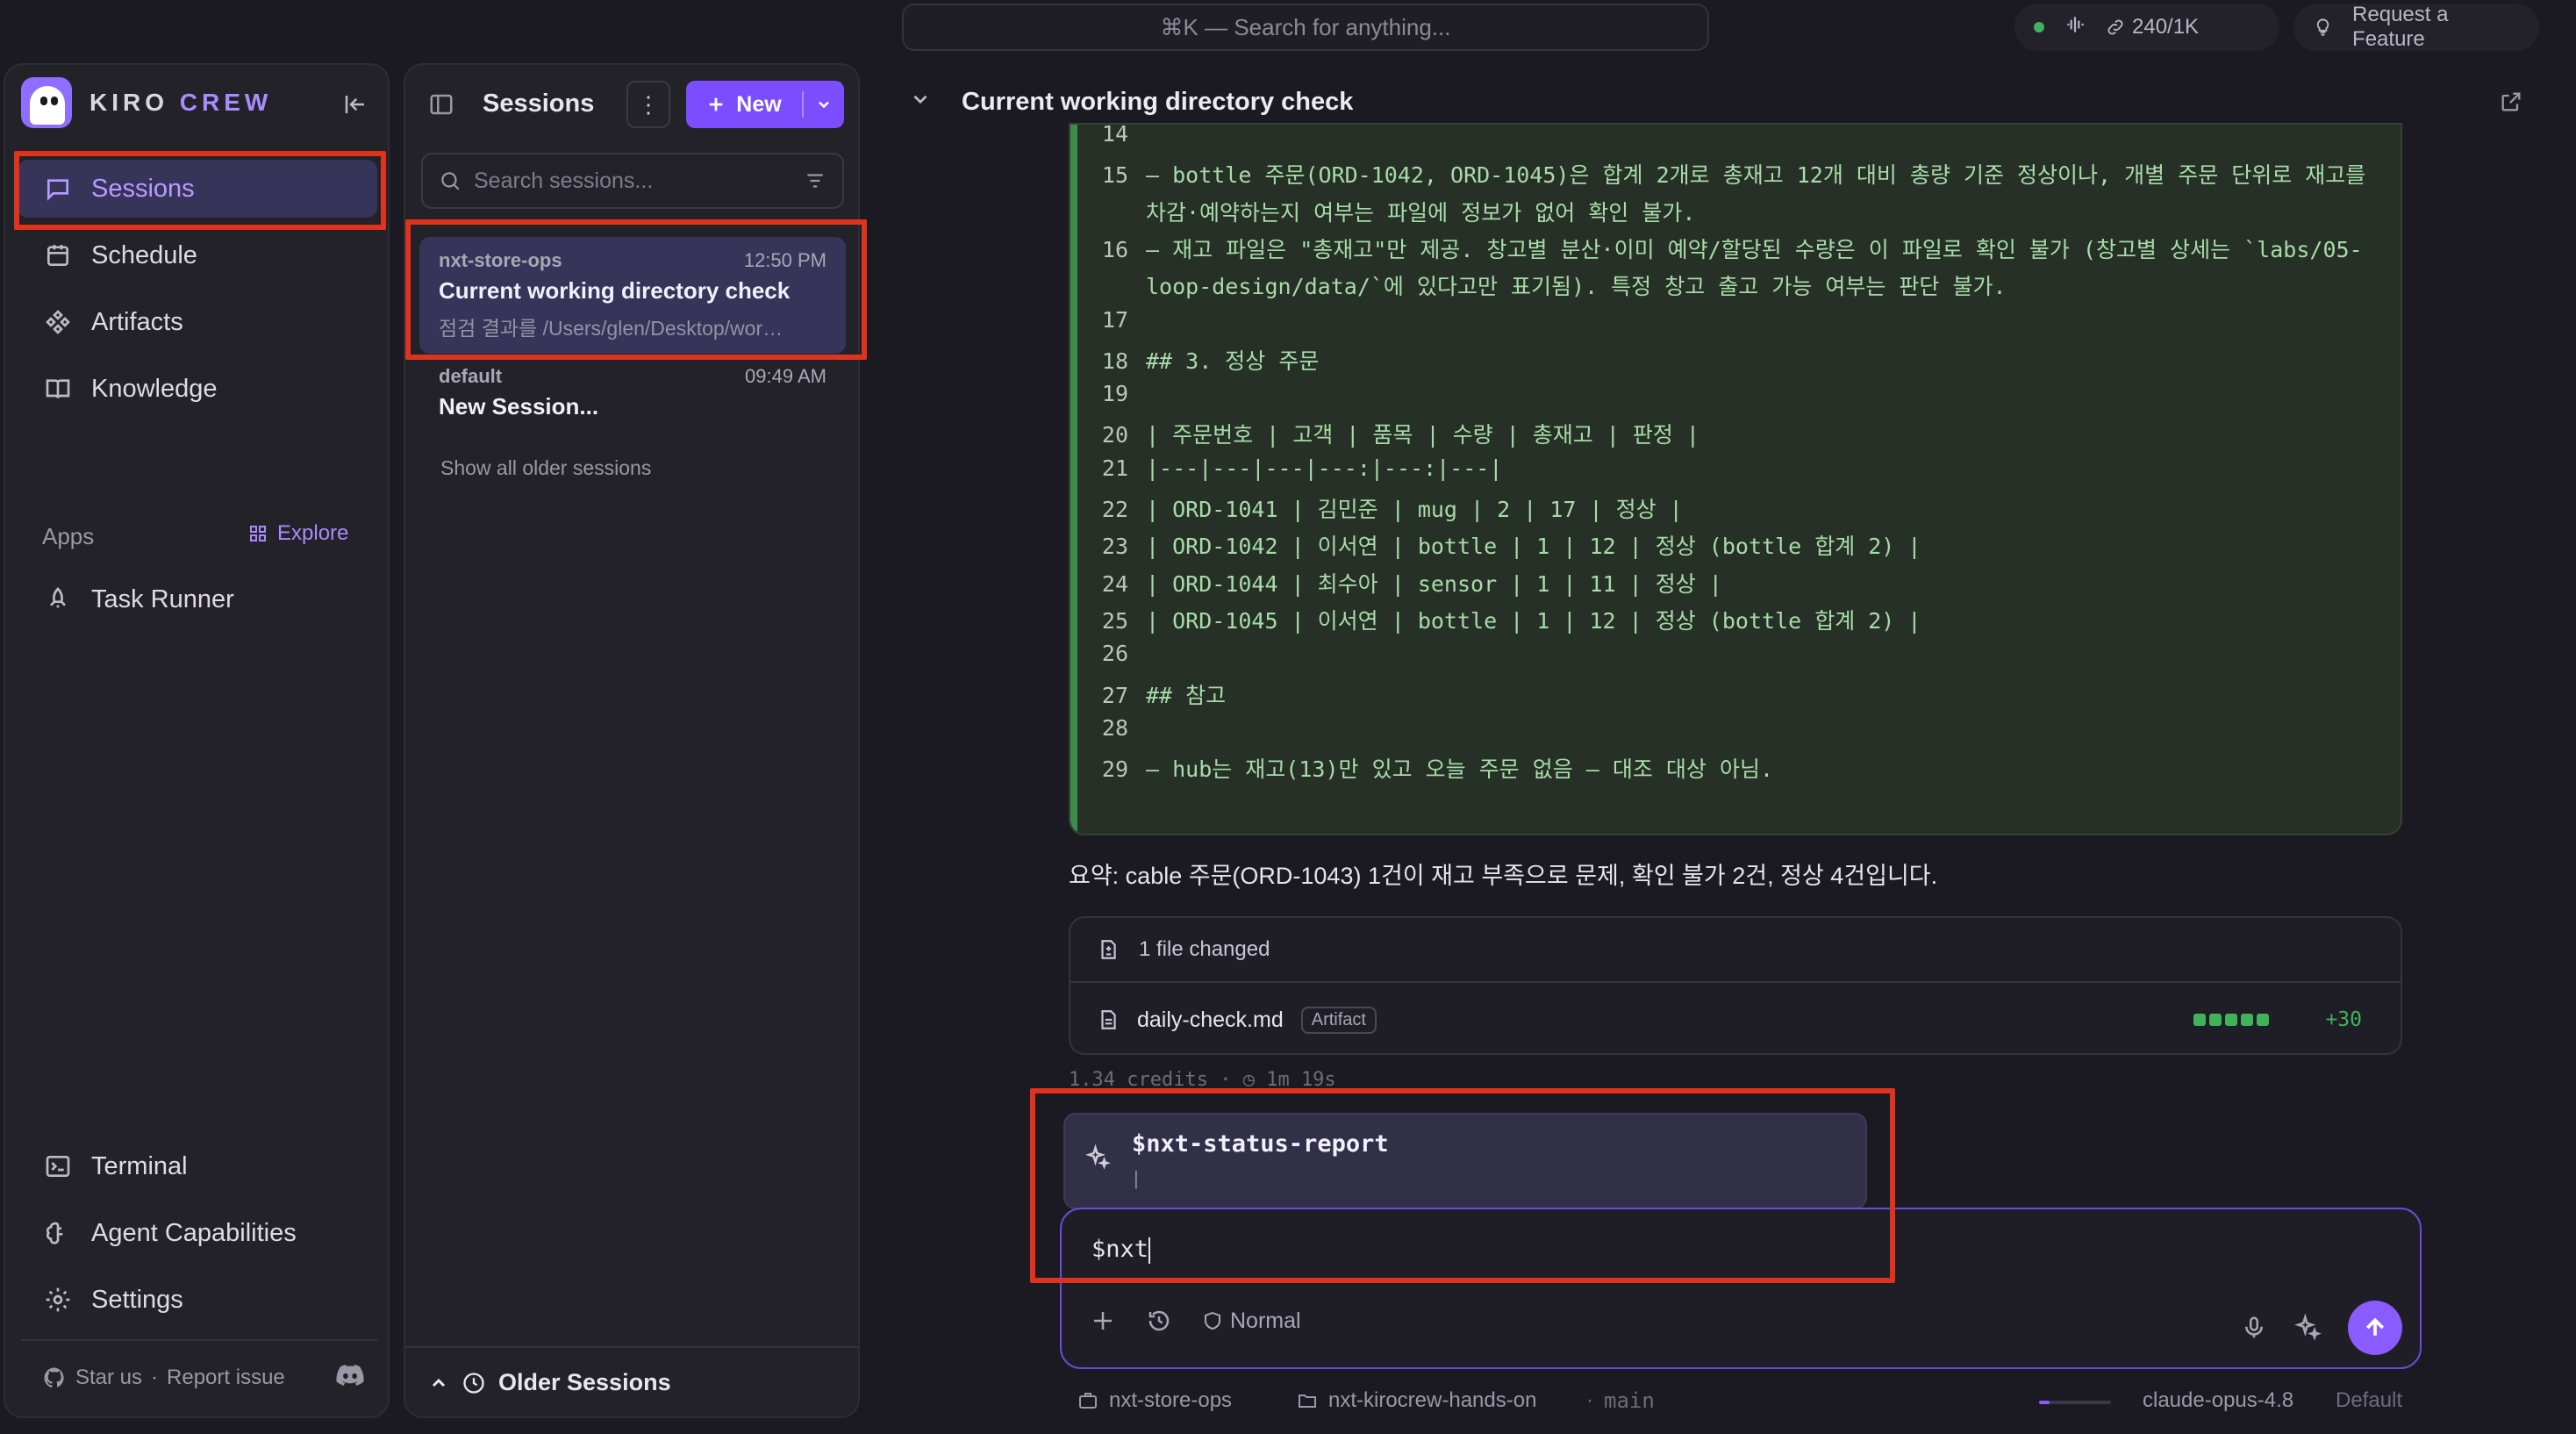  Describe the element at coordinates (1114, 547) in the screenshot. I see `line-number: 23` at that location.